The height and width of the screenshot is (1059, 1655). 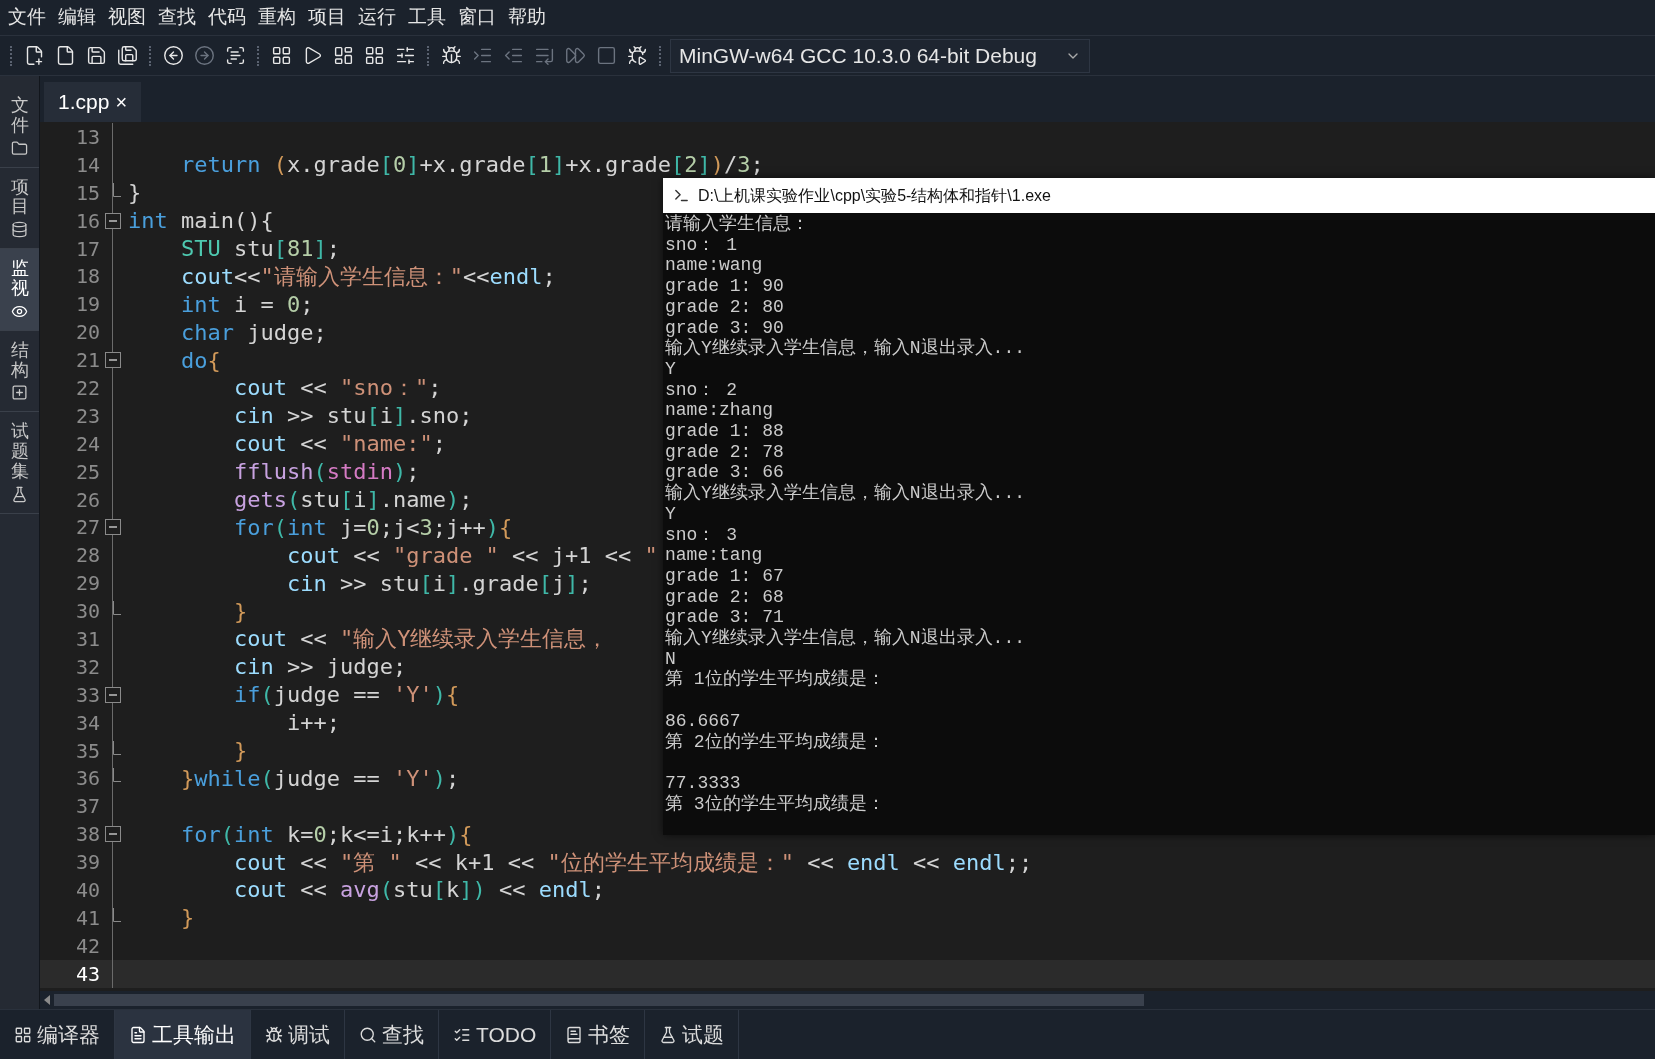 What do you see at coordinates (87, 667) in the screenshot?
I see `line-number: 32` at bounding box center [87, 667].